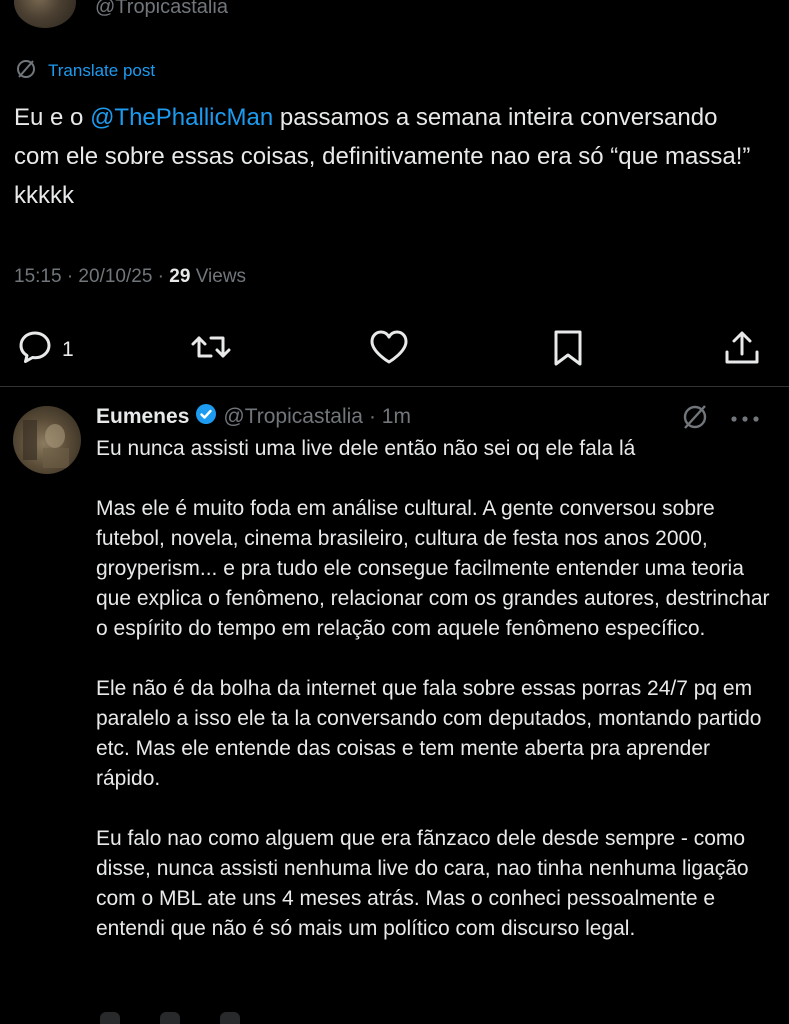  Describe the element at coordinates (720, 419) in the screenshot. I see `reply-header-icons` at that location.